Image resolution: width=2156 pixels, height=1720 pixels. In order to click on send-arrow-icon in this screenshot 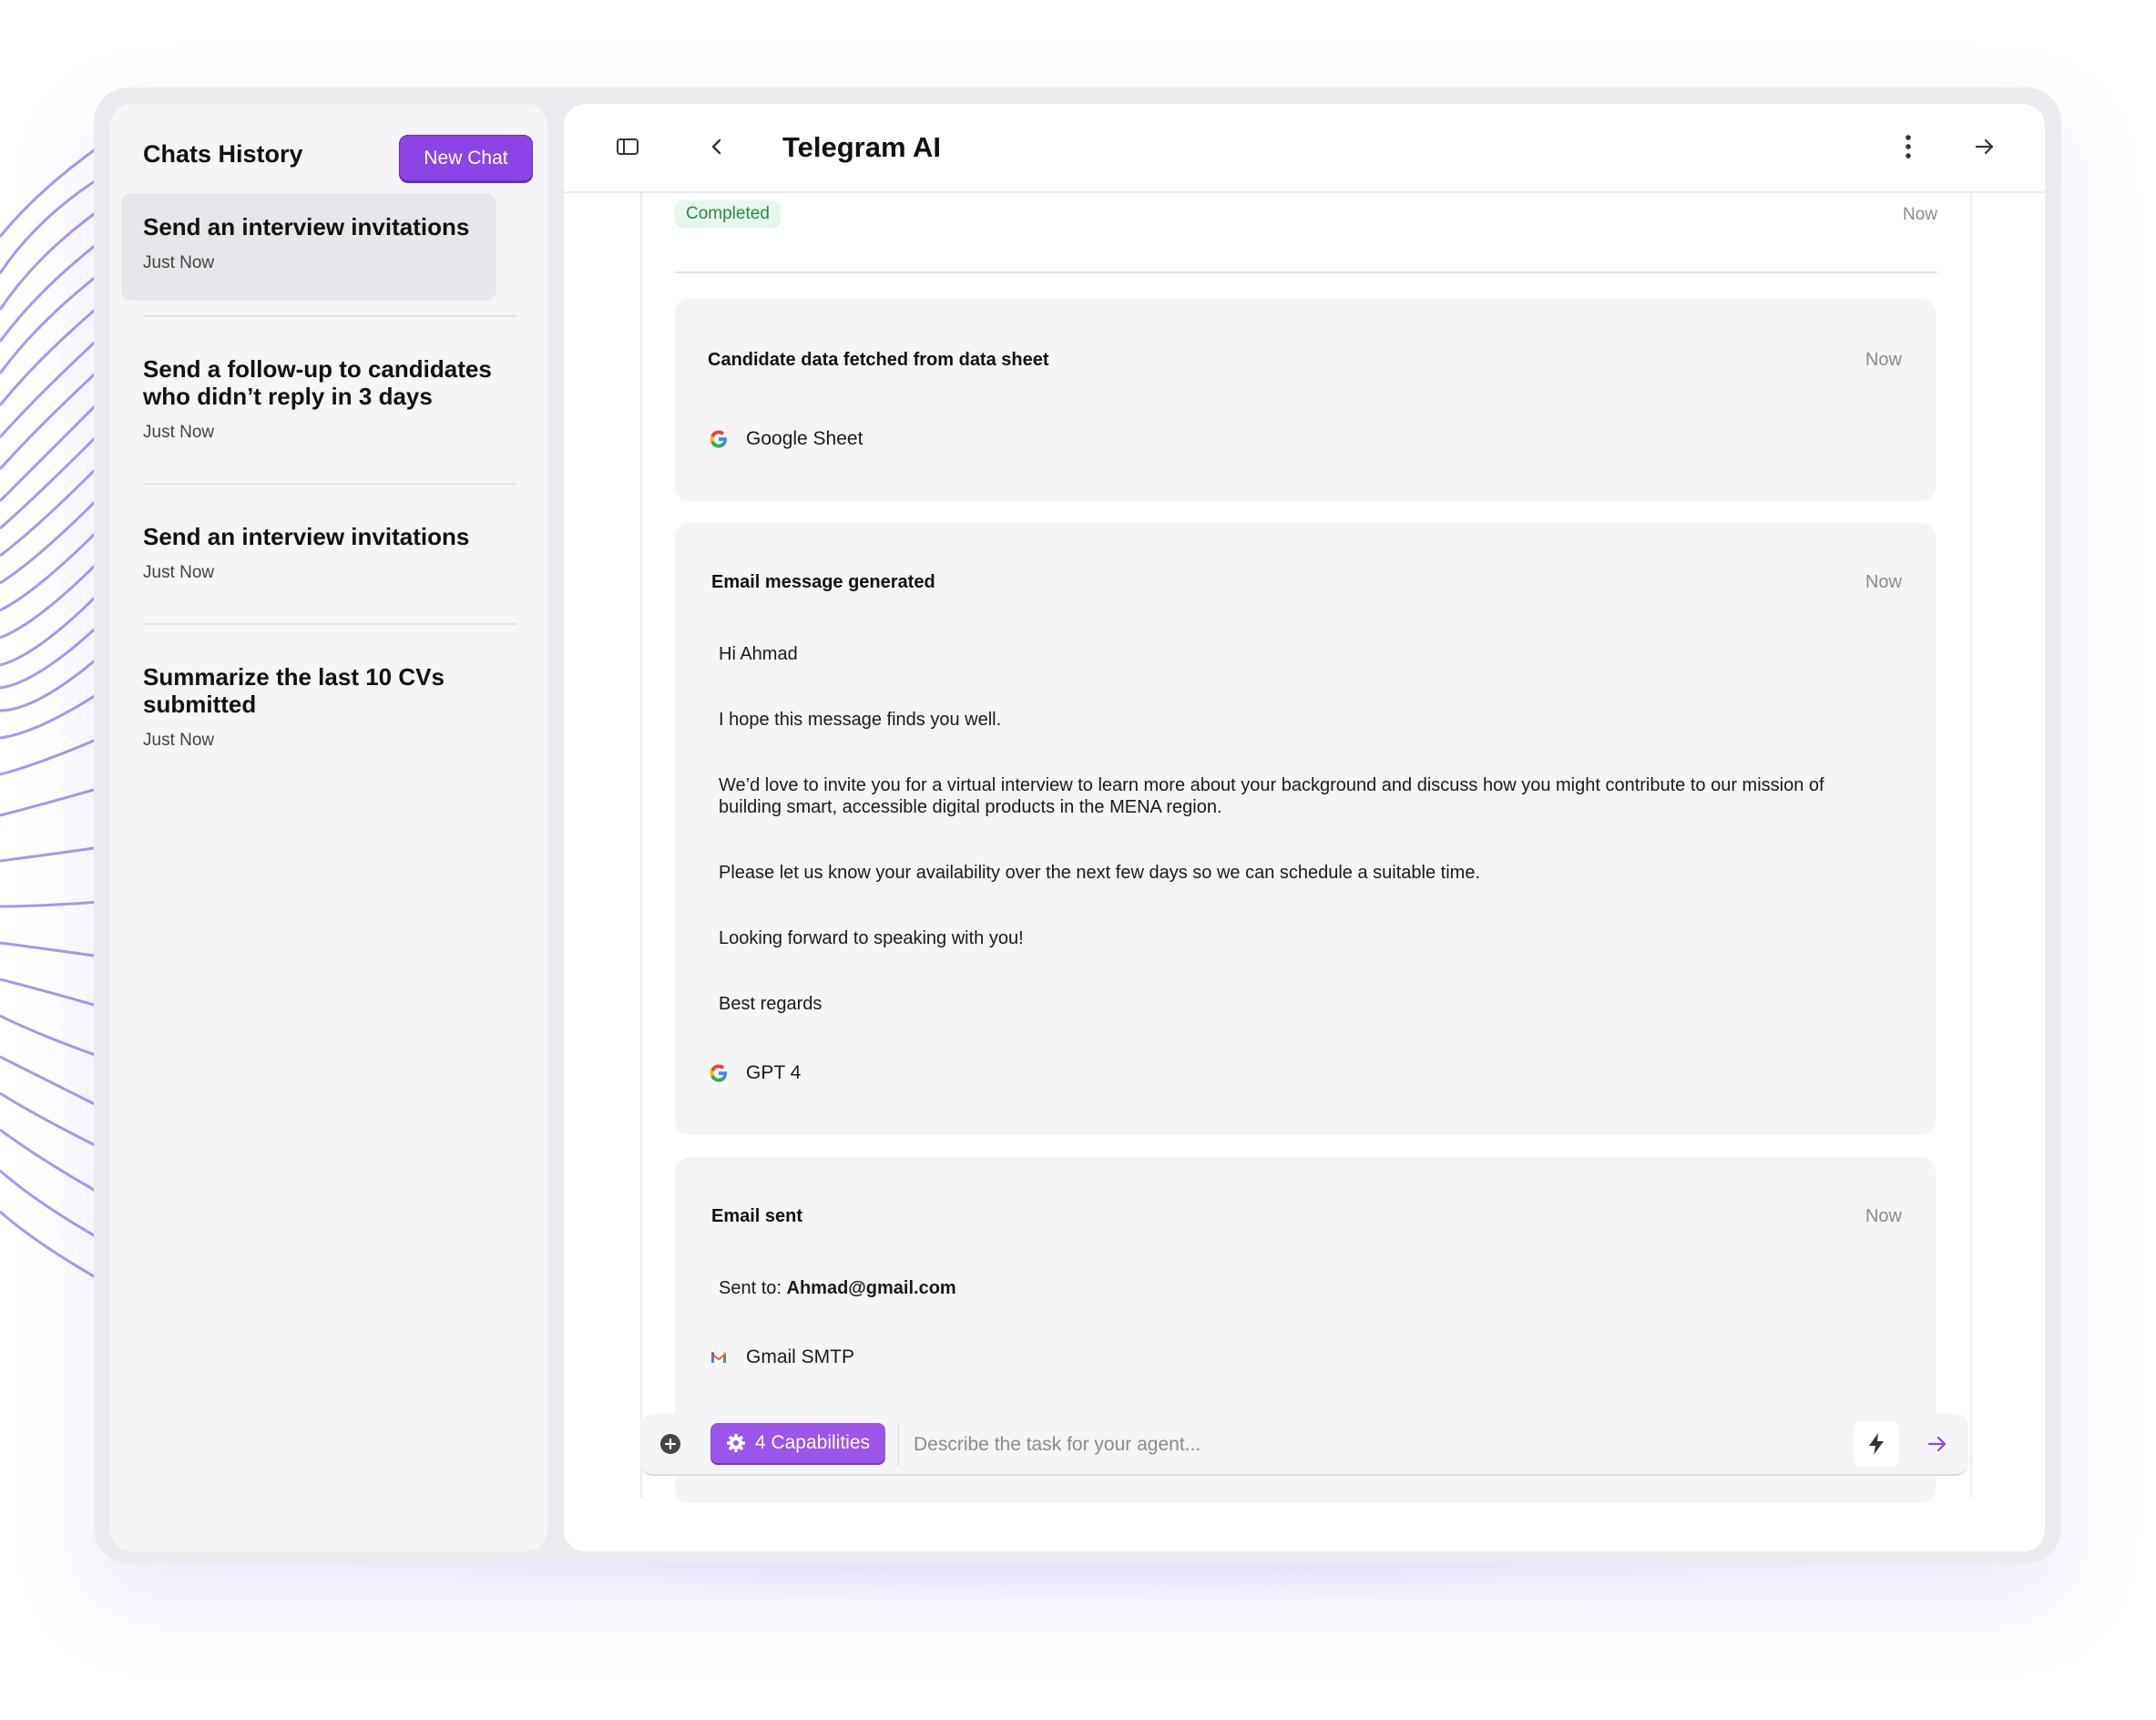, I will do `click(1938, 1446)`.